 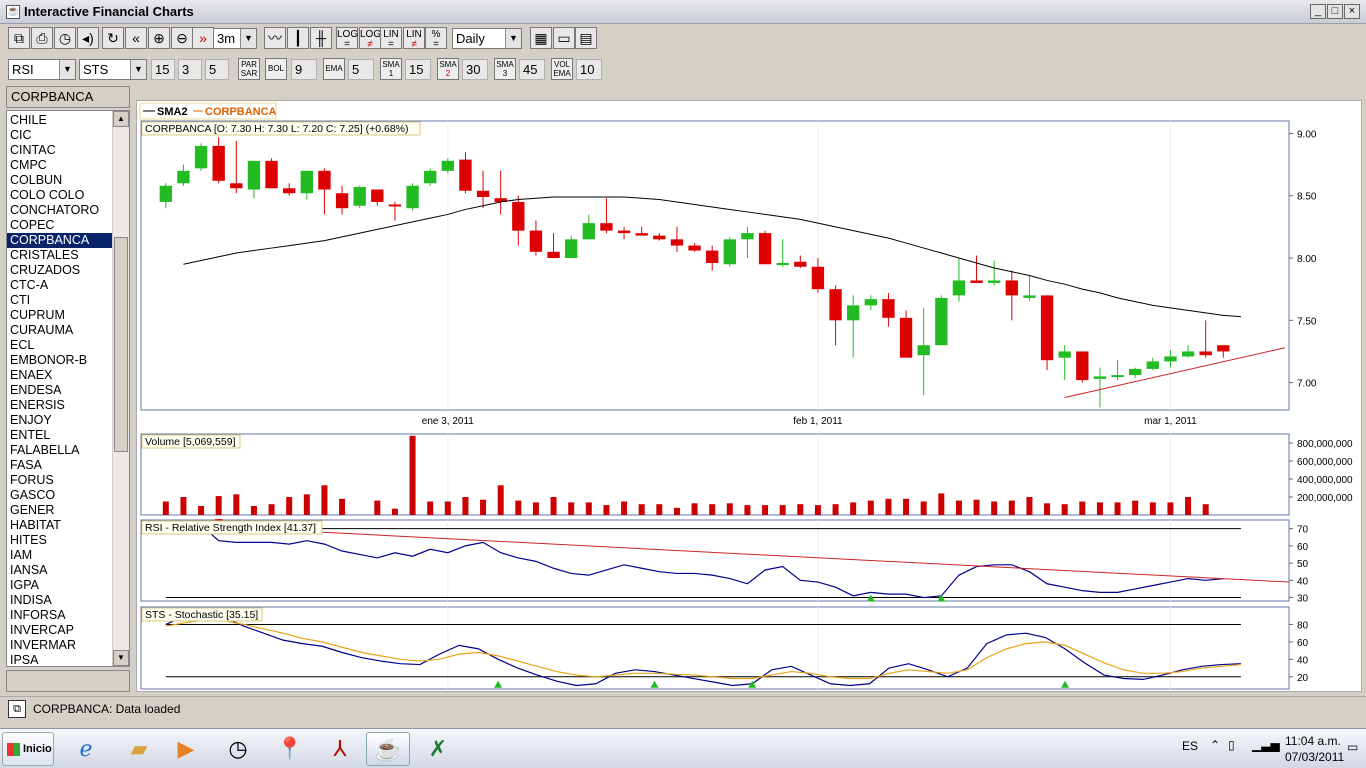 What do you see at coordinates (249, 69) in the screenshot?
I see `parsar-button: PAR SAR` at bounding box center [249, 69].